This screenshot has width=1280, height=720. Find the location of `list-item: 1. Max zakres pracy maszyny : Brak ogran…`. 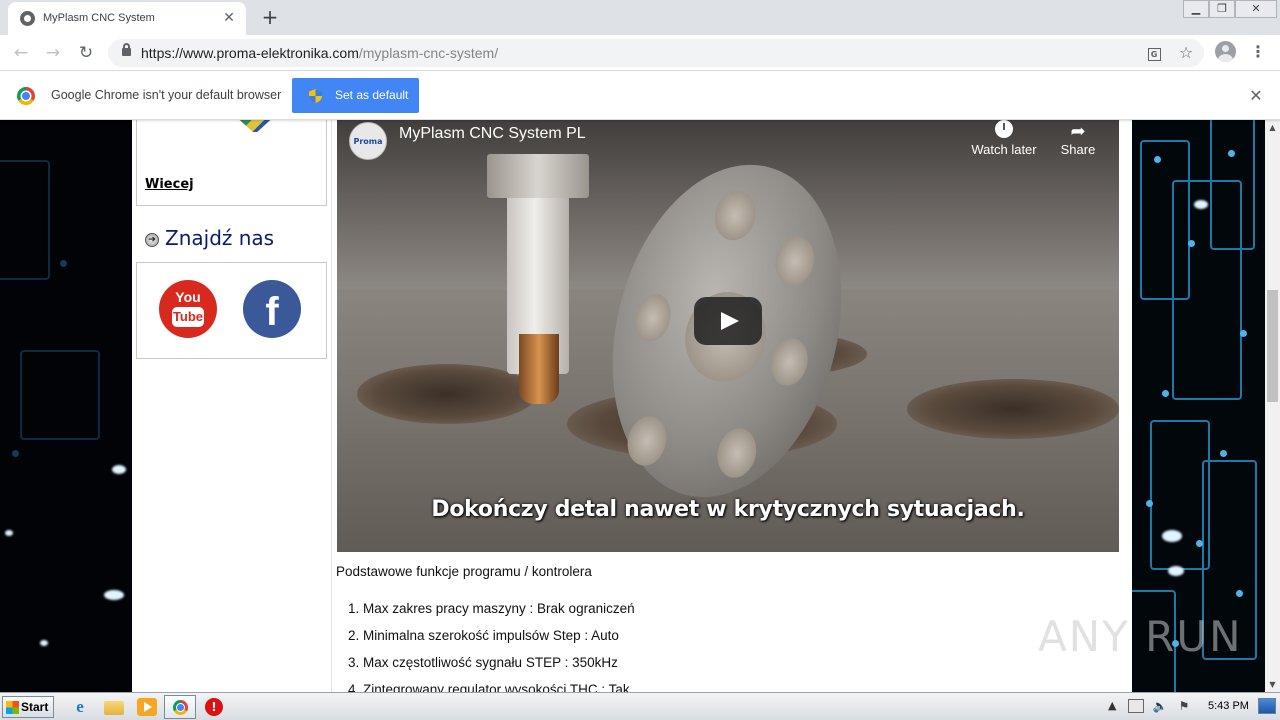

list-item: 1. Max zakres pracy maszyny : Brak ogran… is located at coordinates (491, 608).